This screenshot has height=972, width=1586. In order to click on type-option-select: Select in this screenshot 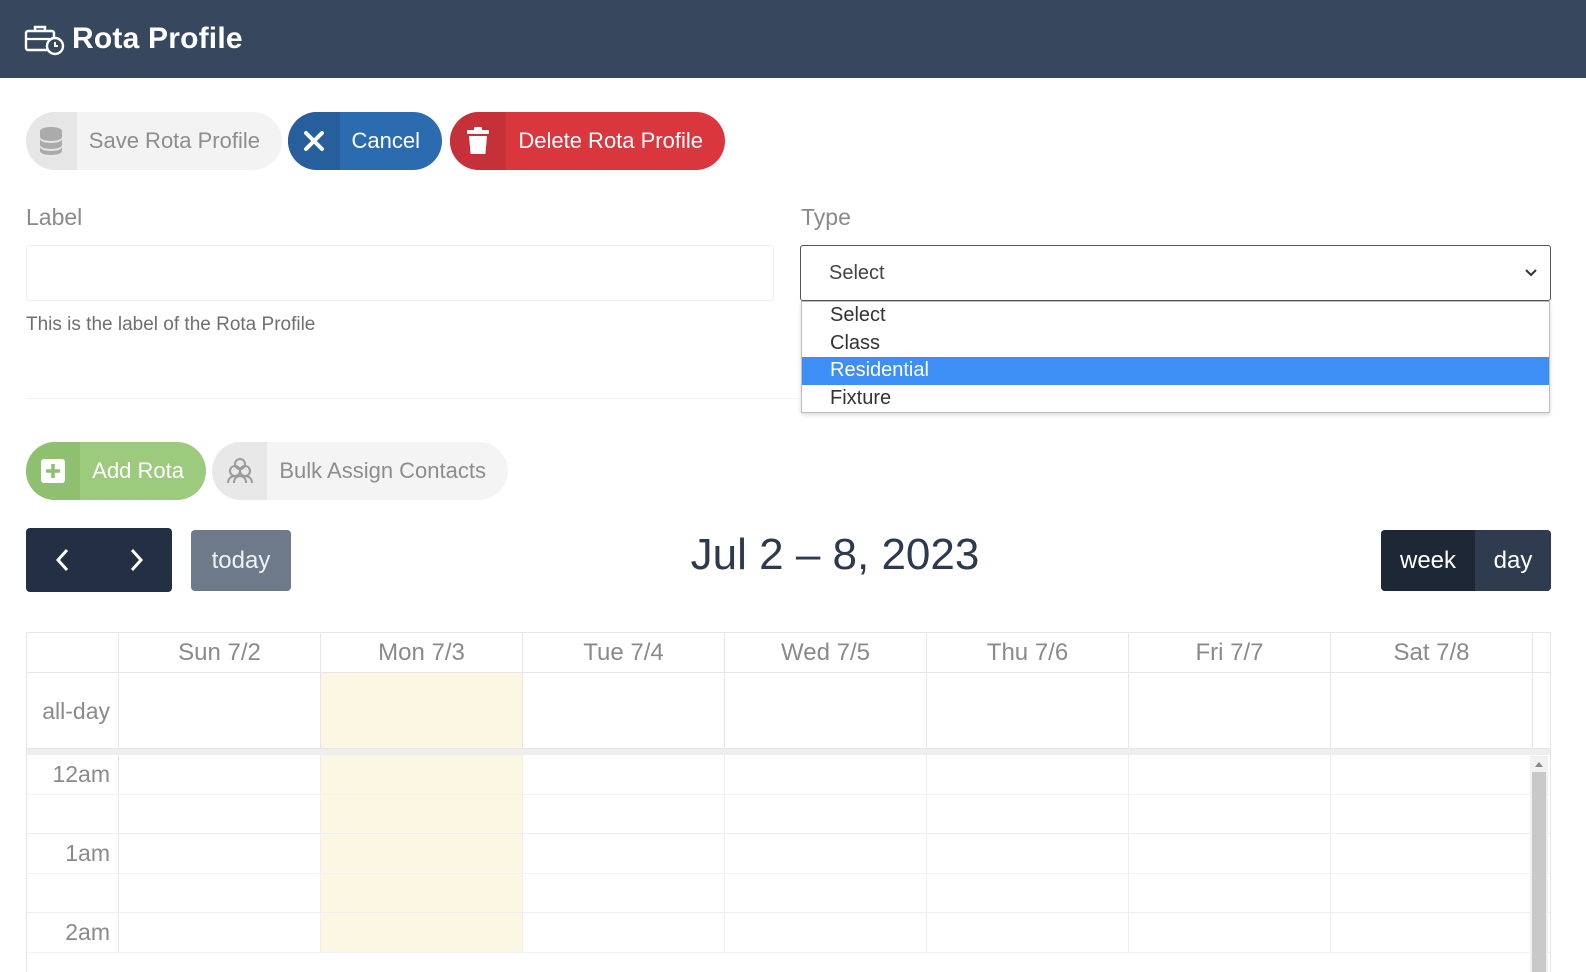, I will do `click(1175, 316)`.